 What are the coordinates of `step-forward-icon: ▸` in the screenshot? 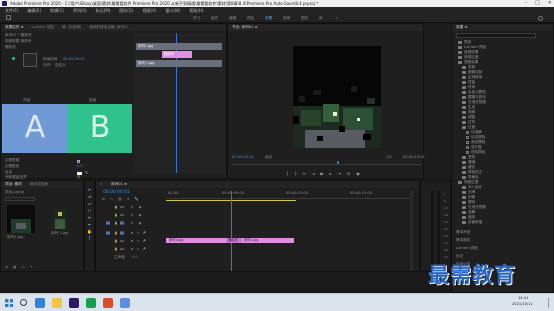 It's located at (331, 173).